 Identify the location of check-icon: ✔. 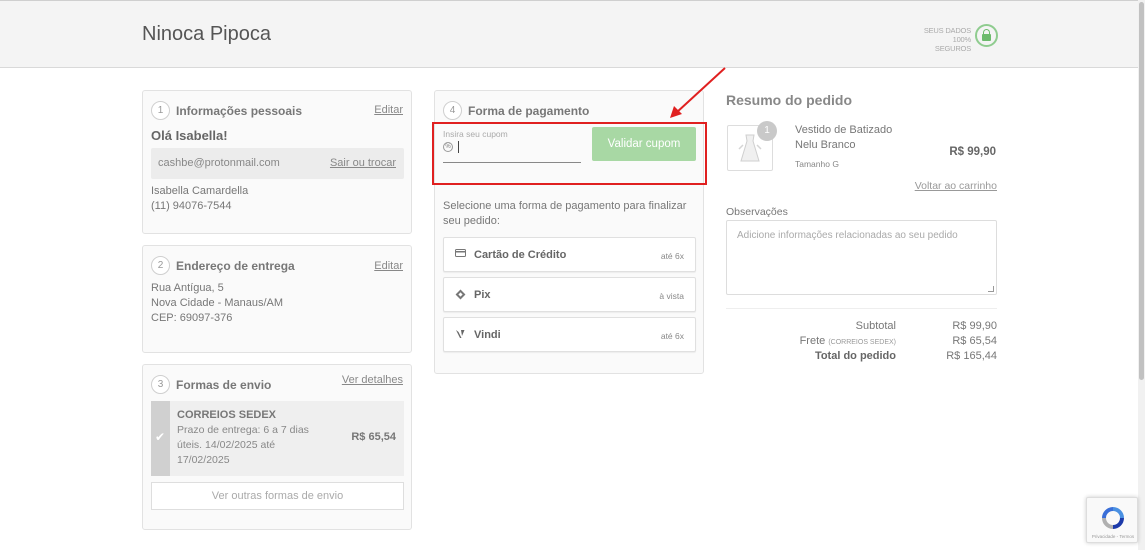
(160, 438).